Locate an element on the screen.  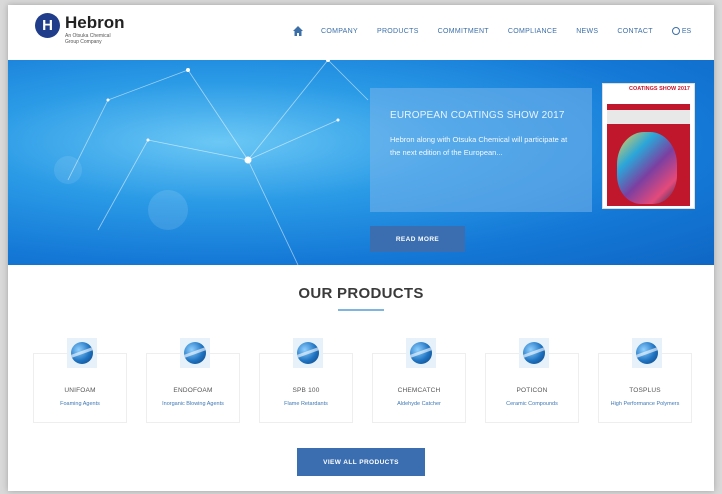
product-category: Foaming Agents is located at coordinates (80, 404).